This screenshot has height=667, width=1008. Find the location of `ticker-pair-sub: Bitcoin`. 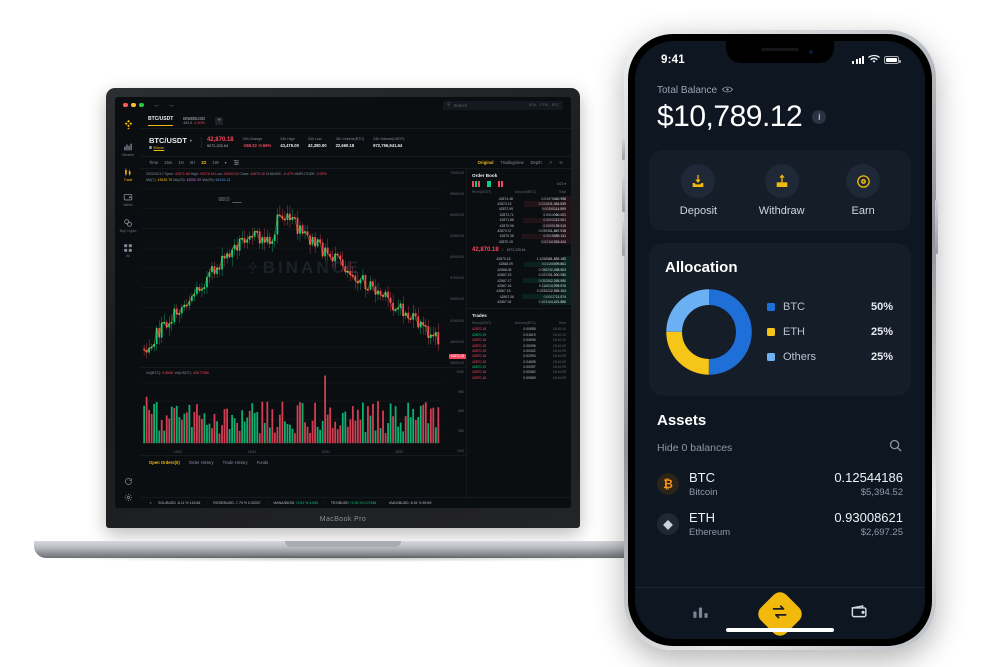

ticker-pair-sub: Bitcoin is located at coordinates (170, 148).